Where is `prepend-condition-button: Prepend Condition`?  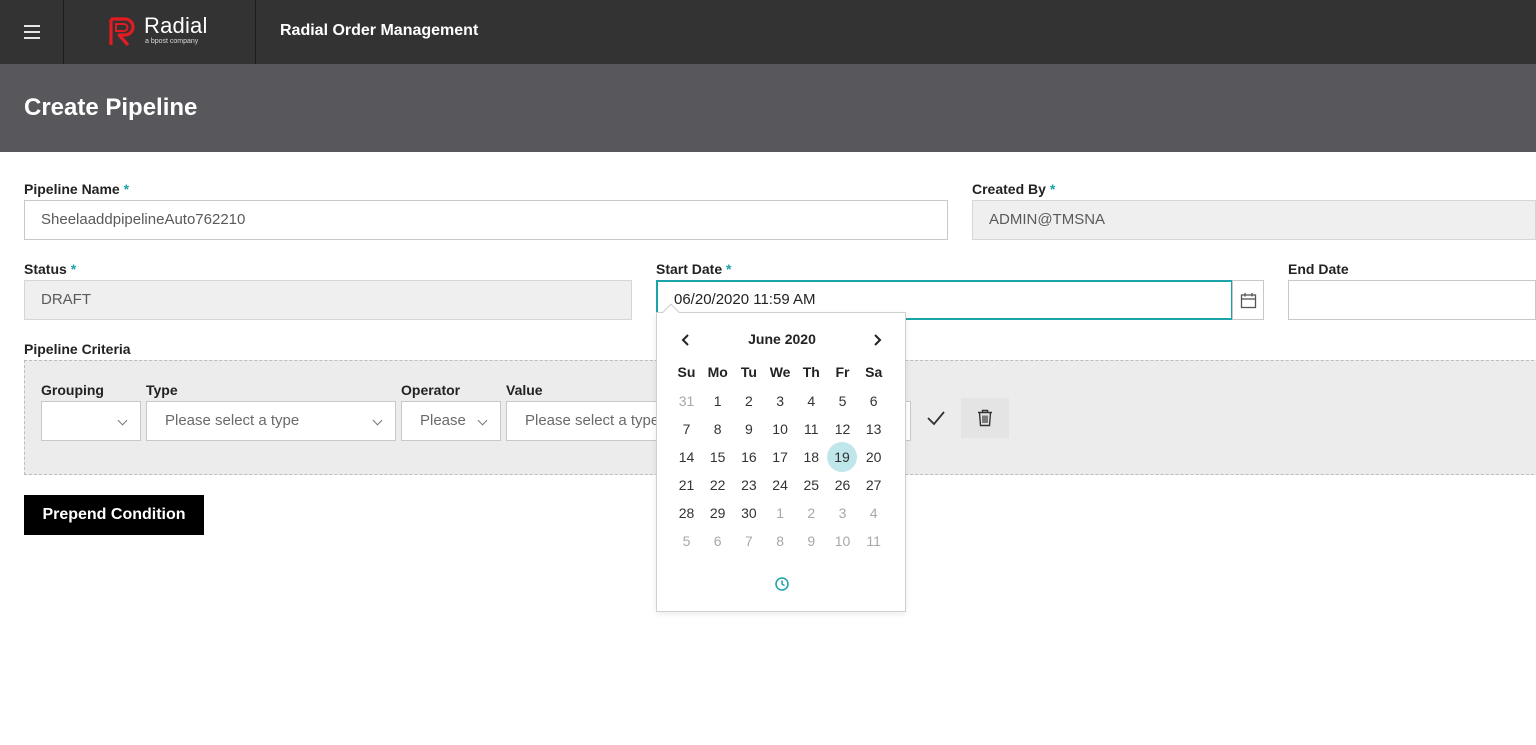
prepend-condition-button: Prepend Condition is located at coordinates (114, 515).